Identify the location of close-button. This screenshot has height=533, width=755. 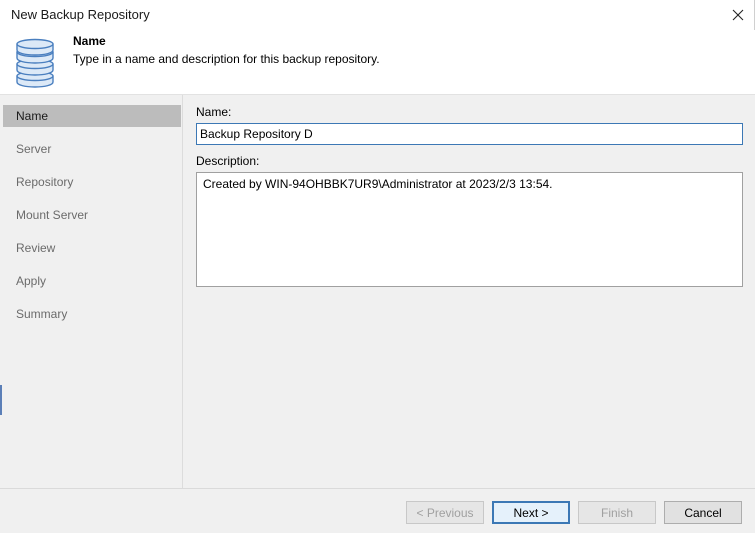
(738, 15).